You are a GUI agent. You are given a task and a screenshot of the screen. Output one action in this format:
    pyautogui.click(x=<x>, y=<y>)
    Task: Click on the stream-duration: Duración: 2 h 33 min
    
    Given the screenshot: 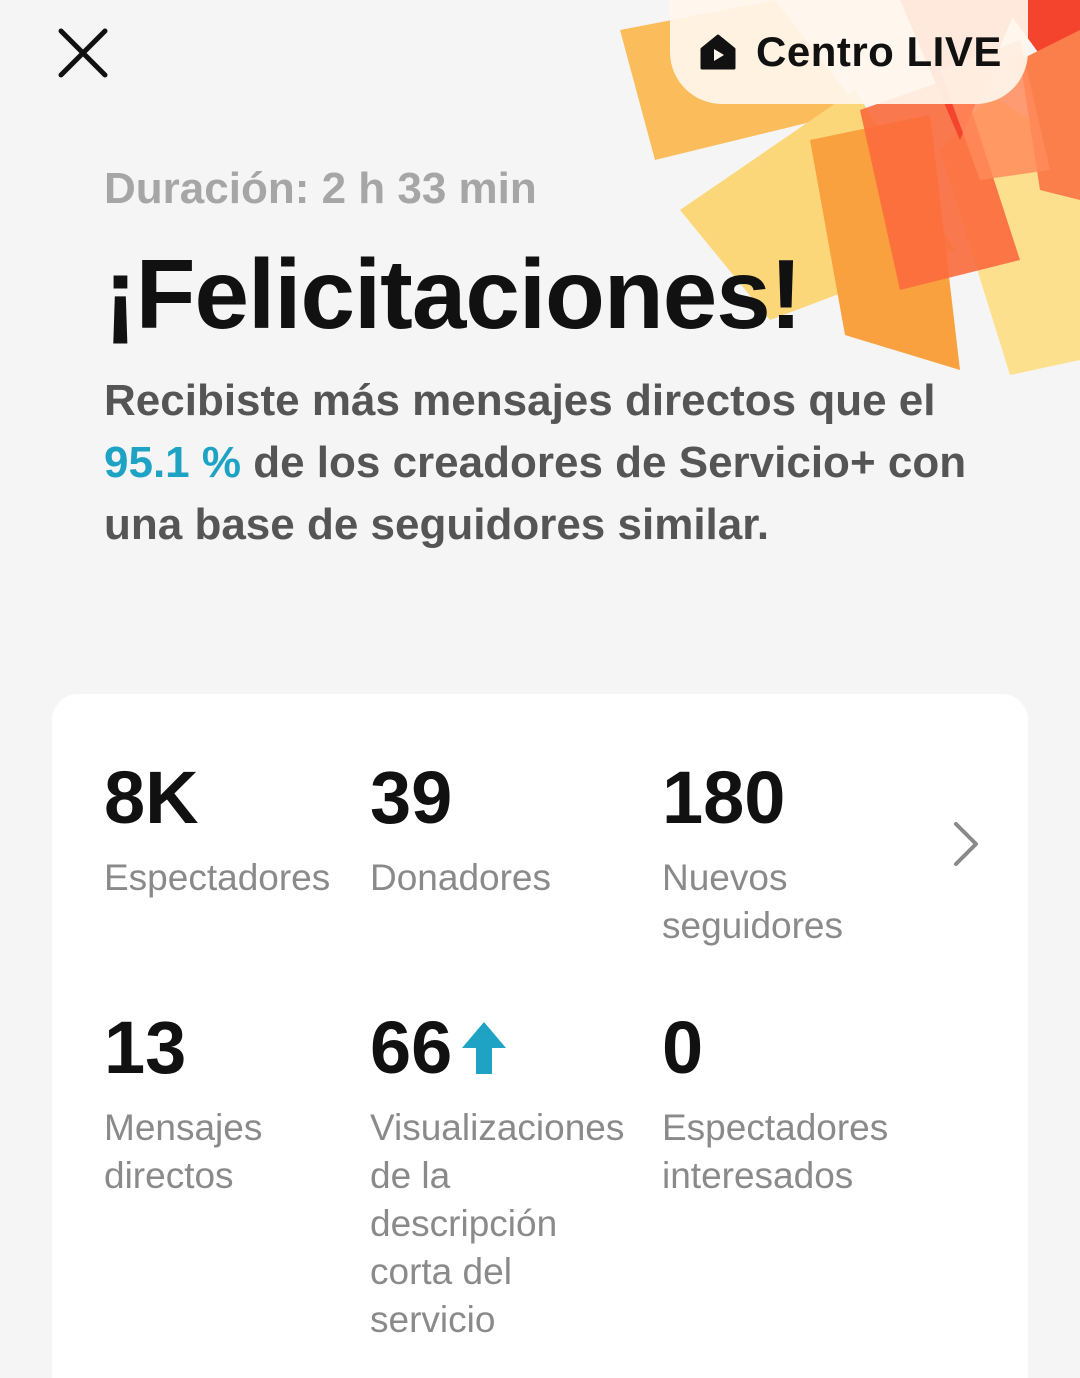 What is the action you would take?
    pyautogui.click(x=320, y=188)
    